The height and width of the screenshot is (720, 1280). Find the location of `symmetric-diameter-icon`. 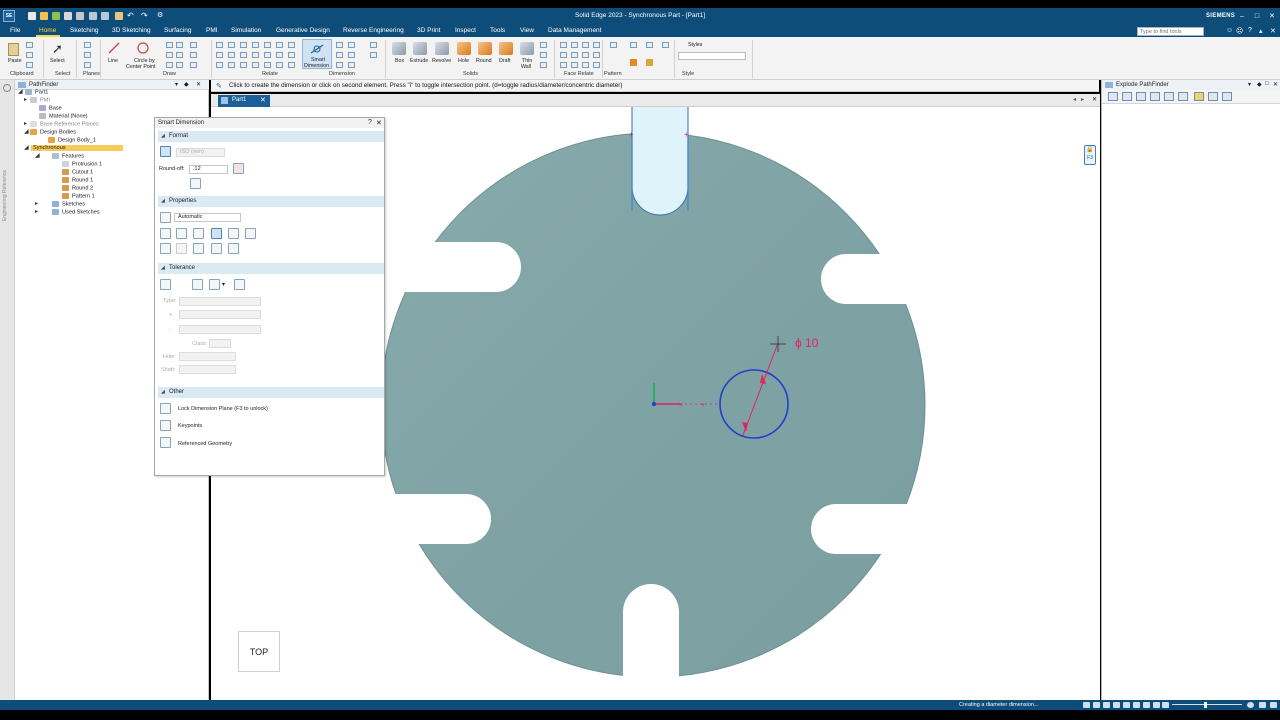

symmetric-diameter-icon is located at coordinates (250, 233).